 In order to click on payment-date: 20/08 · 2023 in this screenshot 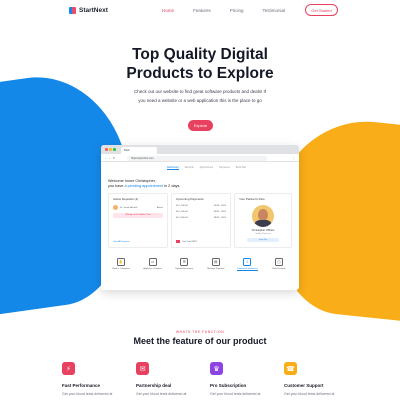, I will do `click(219, 206)`.